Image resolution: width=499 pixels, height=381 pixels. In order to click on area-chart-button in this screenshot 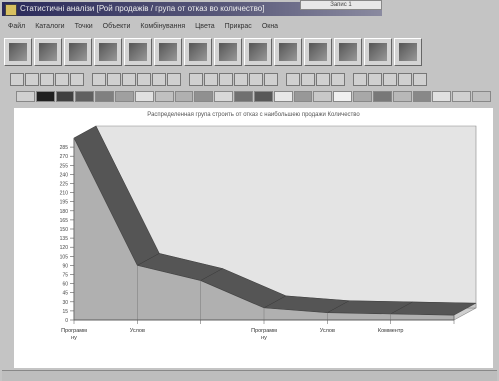, I will do `click(378, 52)`.